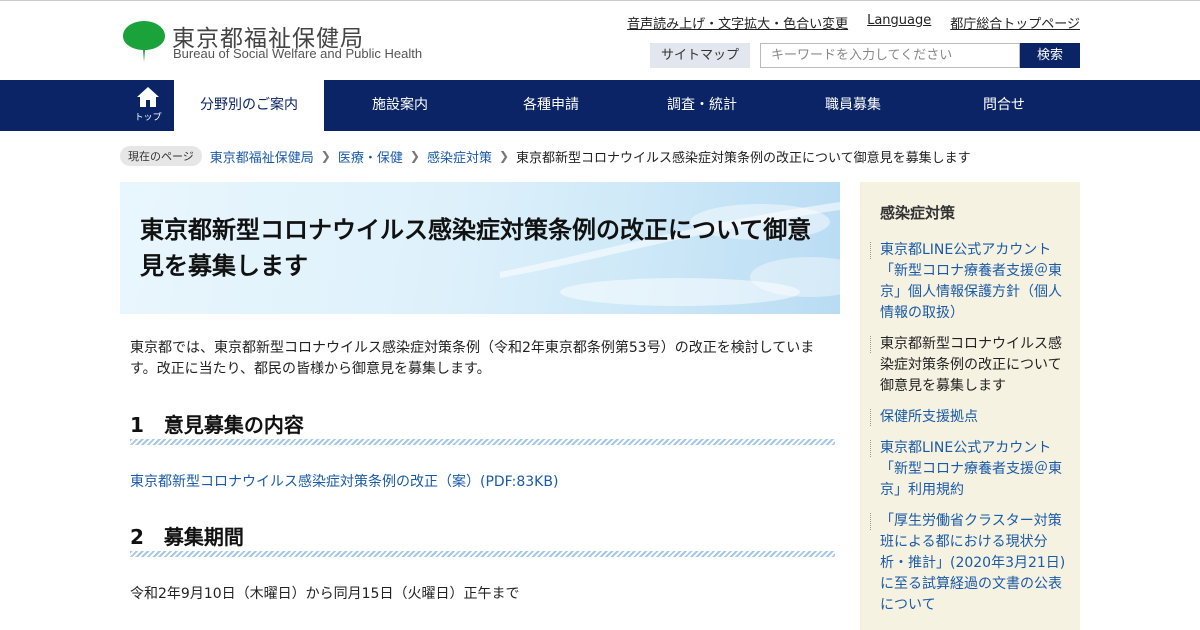  I want to click on sidebar-link-line-terms: 東京都LINE公式アカウント「新型コロナ療養者支援＠東京」利用規約, so click(971, 469).